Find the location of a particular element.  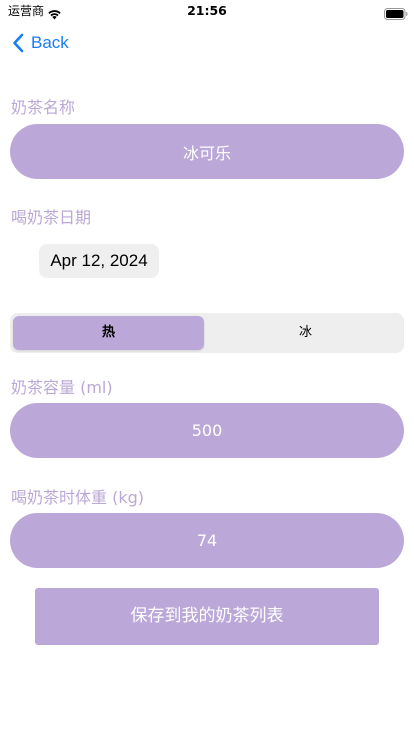

status-bar: 运营商 21:56 is located at coordinates (207, 11).